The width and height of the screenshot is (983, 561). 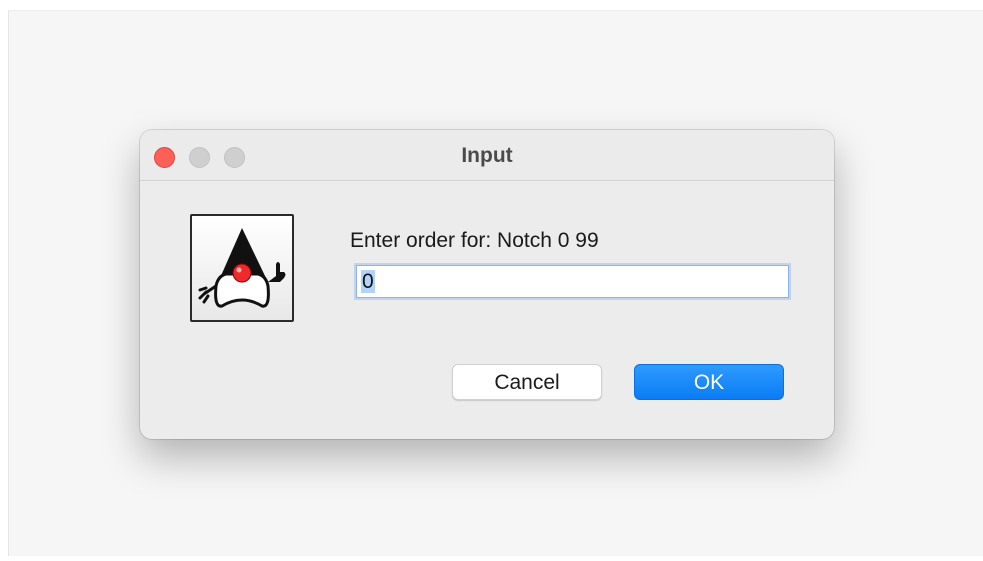 I want to click on title-bar: Input, so click(x=487, y=155).